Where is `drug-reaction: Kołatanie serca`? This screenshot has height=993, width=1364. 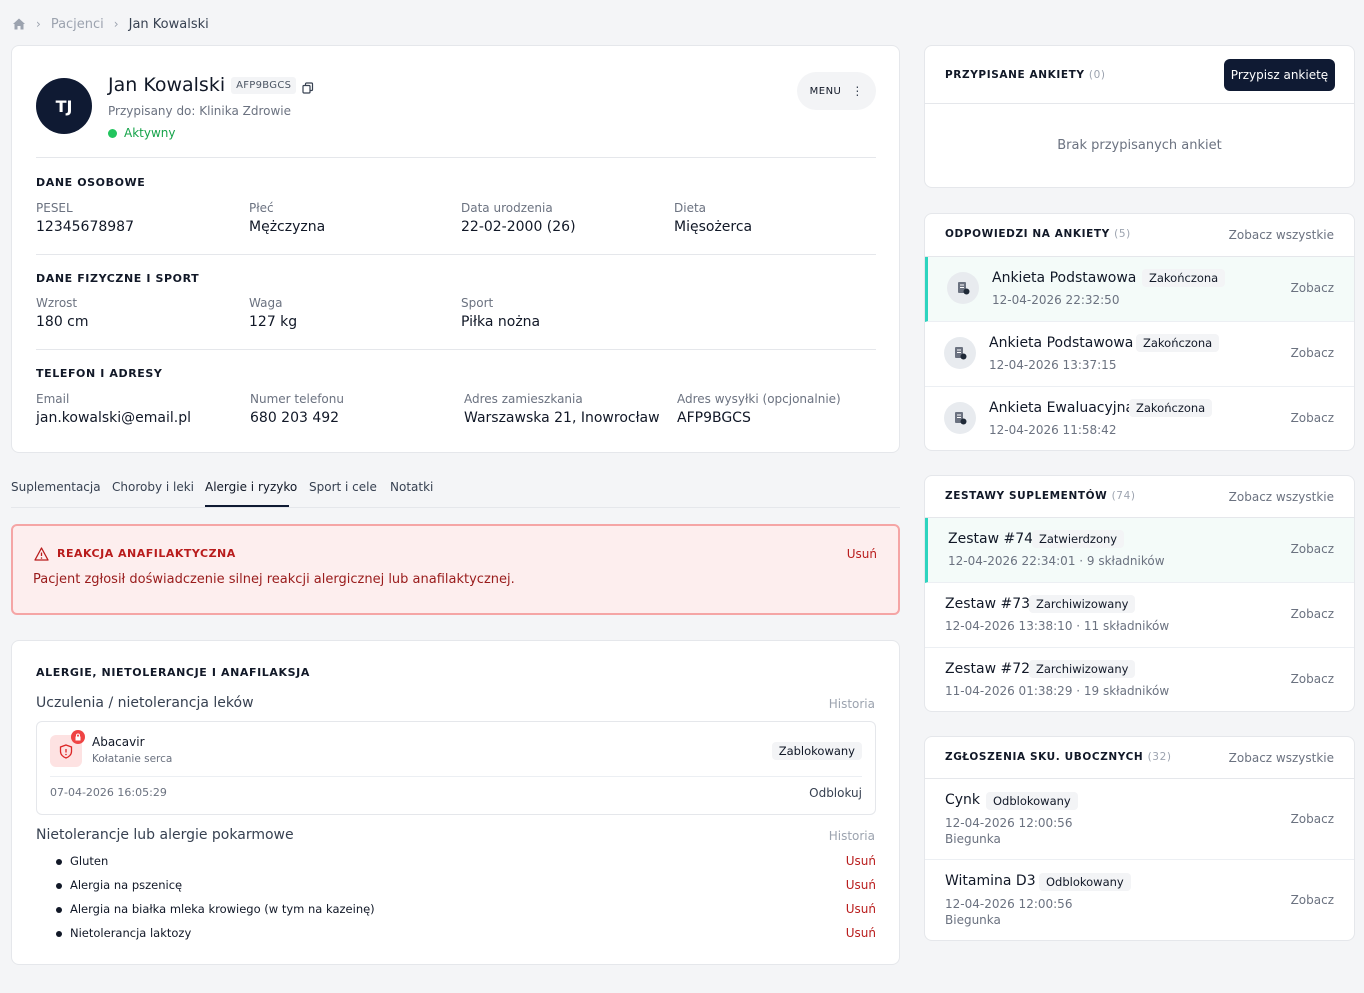 drug-reaction: Kołatanie serca is located at coordinates (132, 759).